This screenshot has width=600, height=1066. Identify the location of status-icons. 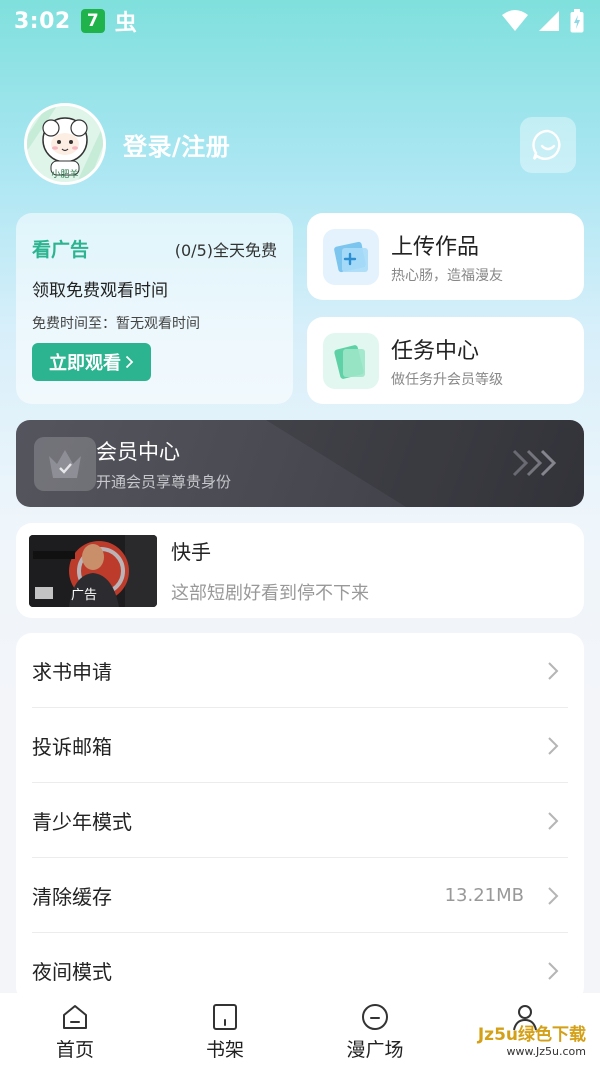
(543, 21).